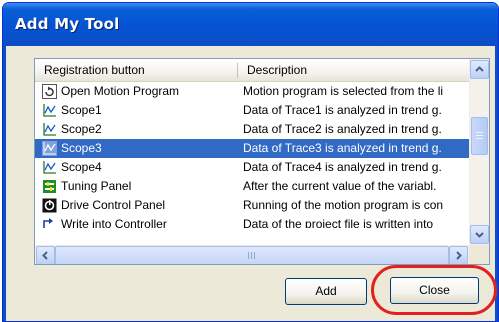 The width and height of the screenshot is (499, 322). Describe the element at coordinates (342, 148) in the screenshot. I see `row-description: Data of Trace3 is analyzed in trend g.` at that location.